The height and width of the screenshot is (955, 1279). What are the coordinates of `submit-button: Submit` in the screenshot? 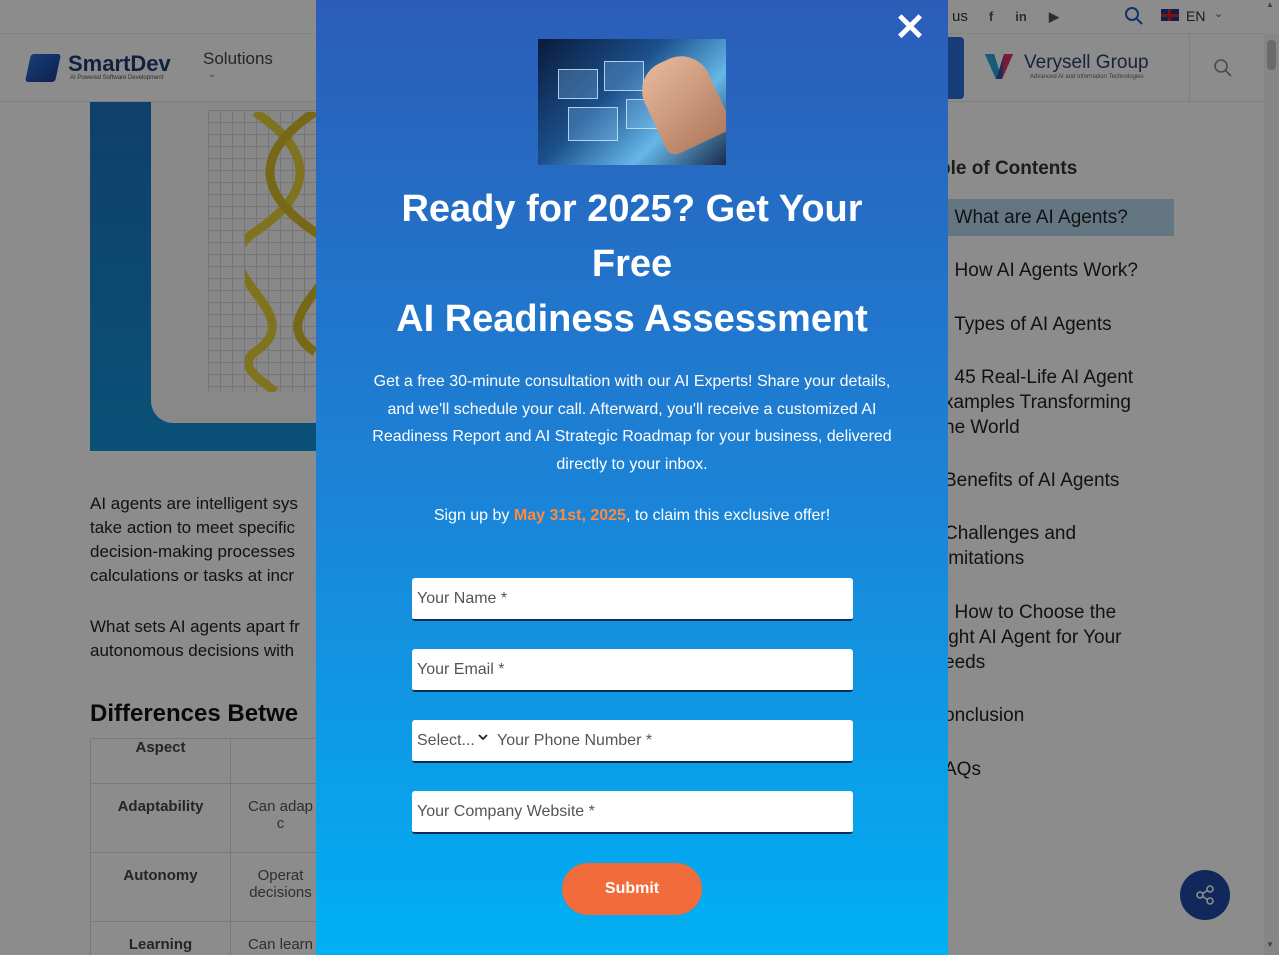 It's located at (632, 889).